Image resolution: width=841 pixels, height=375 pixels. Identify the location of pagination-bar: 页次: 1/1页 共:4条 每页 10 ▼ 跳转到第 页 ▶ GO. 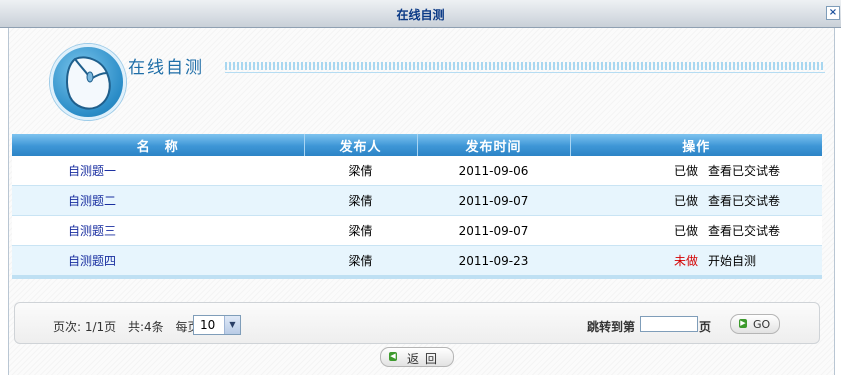
(417, 323).